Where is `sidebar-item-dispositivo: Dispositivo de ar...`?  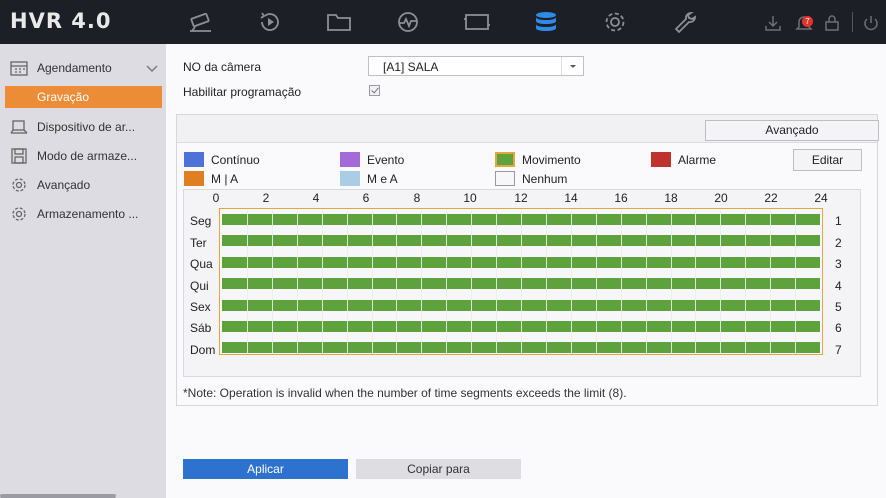
sidebar-item-dispositivo: Dispositivo de ar... is located at coordinates (83, 127).